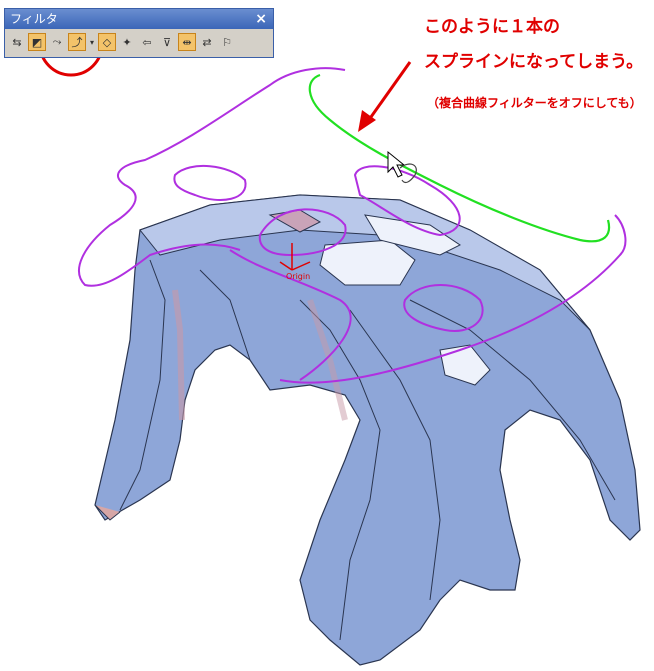 This screenshot has width=654, height=671. Describe the element at coordinates (534, 62) in the screenshot. I see `annotation-line-2: スプラインになってしまう。` at that location.